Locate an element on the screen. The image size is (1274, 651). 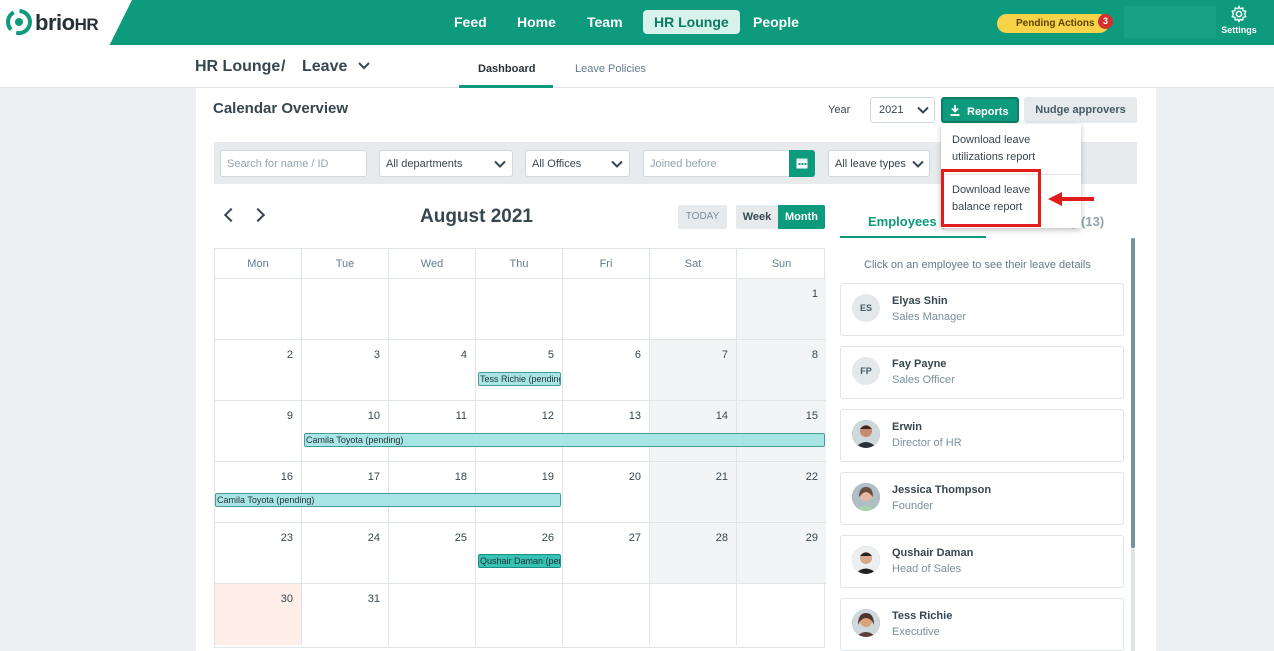
pending-actions-label: Pending Actions is located at coordinates (1055, 23).